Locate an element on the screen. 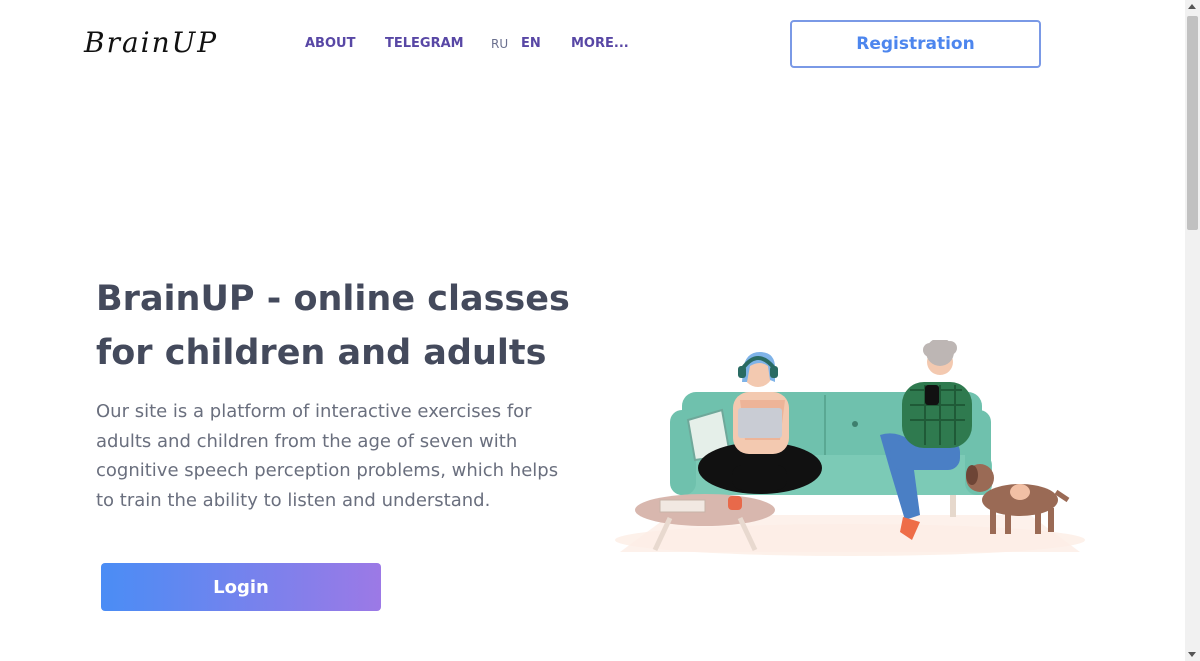 The image size is (1200, 661). lang-en-link: EN is located at coordinates (531, 43).